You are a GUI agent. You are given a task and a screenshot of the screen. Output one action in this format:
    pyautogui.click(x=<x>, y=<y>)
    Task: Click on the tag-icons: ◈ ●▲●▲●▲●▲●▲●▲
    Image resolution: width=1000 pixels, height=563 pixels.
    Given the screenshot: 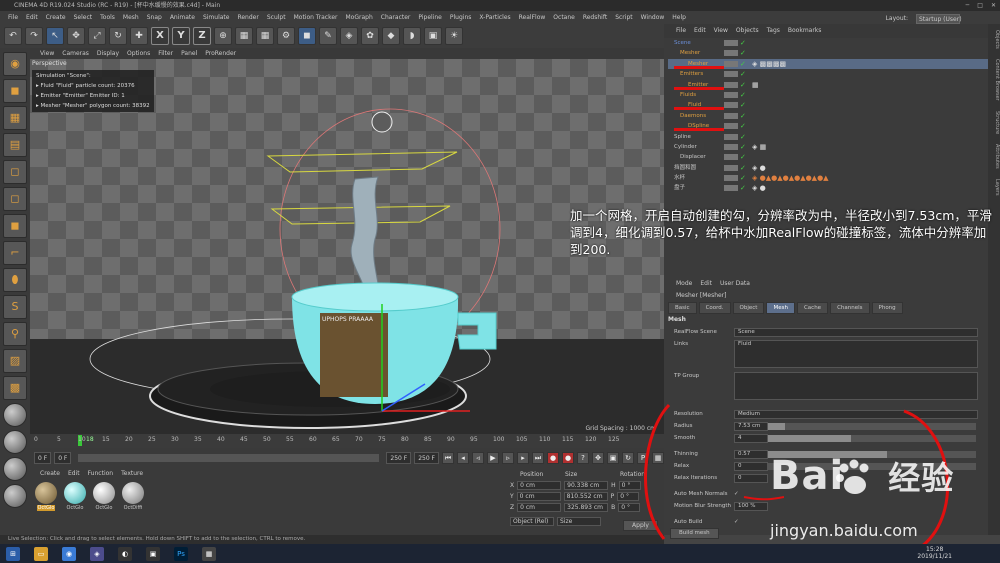 What is the action you would take?
    pyautogui.click(x=790, y=178)
    